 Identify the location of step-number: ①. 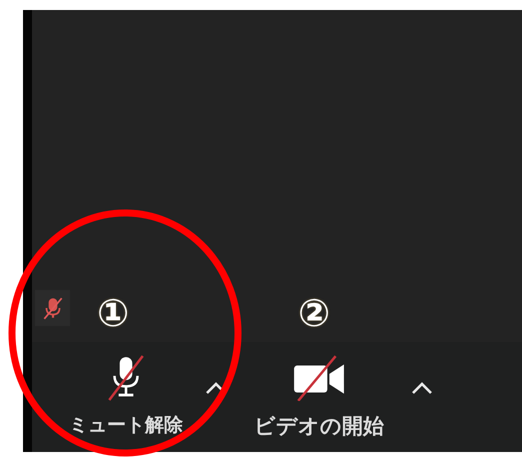
(113, 313).